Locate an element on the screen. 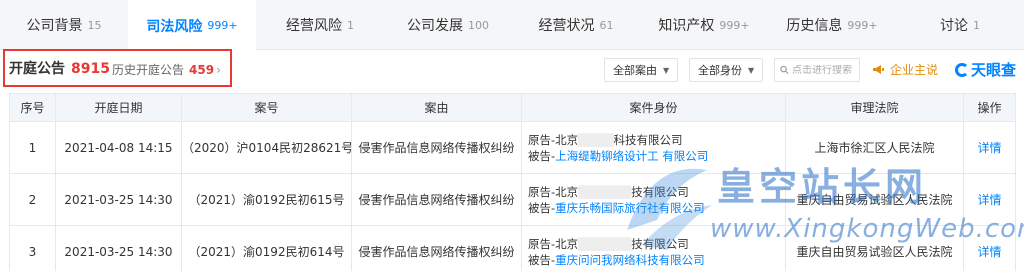 The image size is (1024, 271). chevron-right-icon: › is located at coordinates (218, 70).